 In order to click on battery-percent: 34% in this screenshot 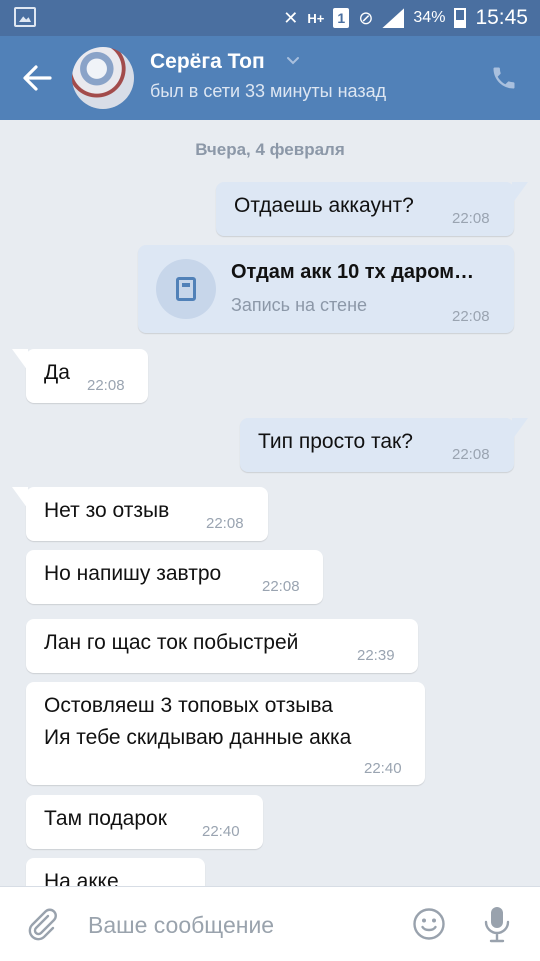, I will do `click(429, 17)`.